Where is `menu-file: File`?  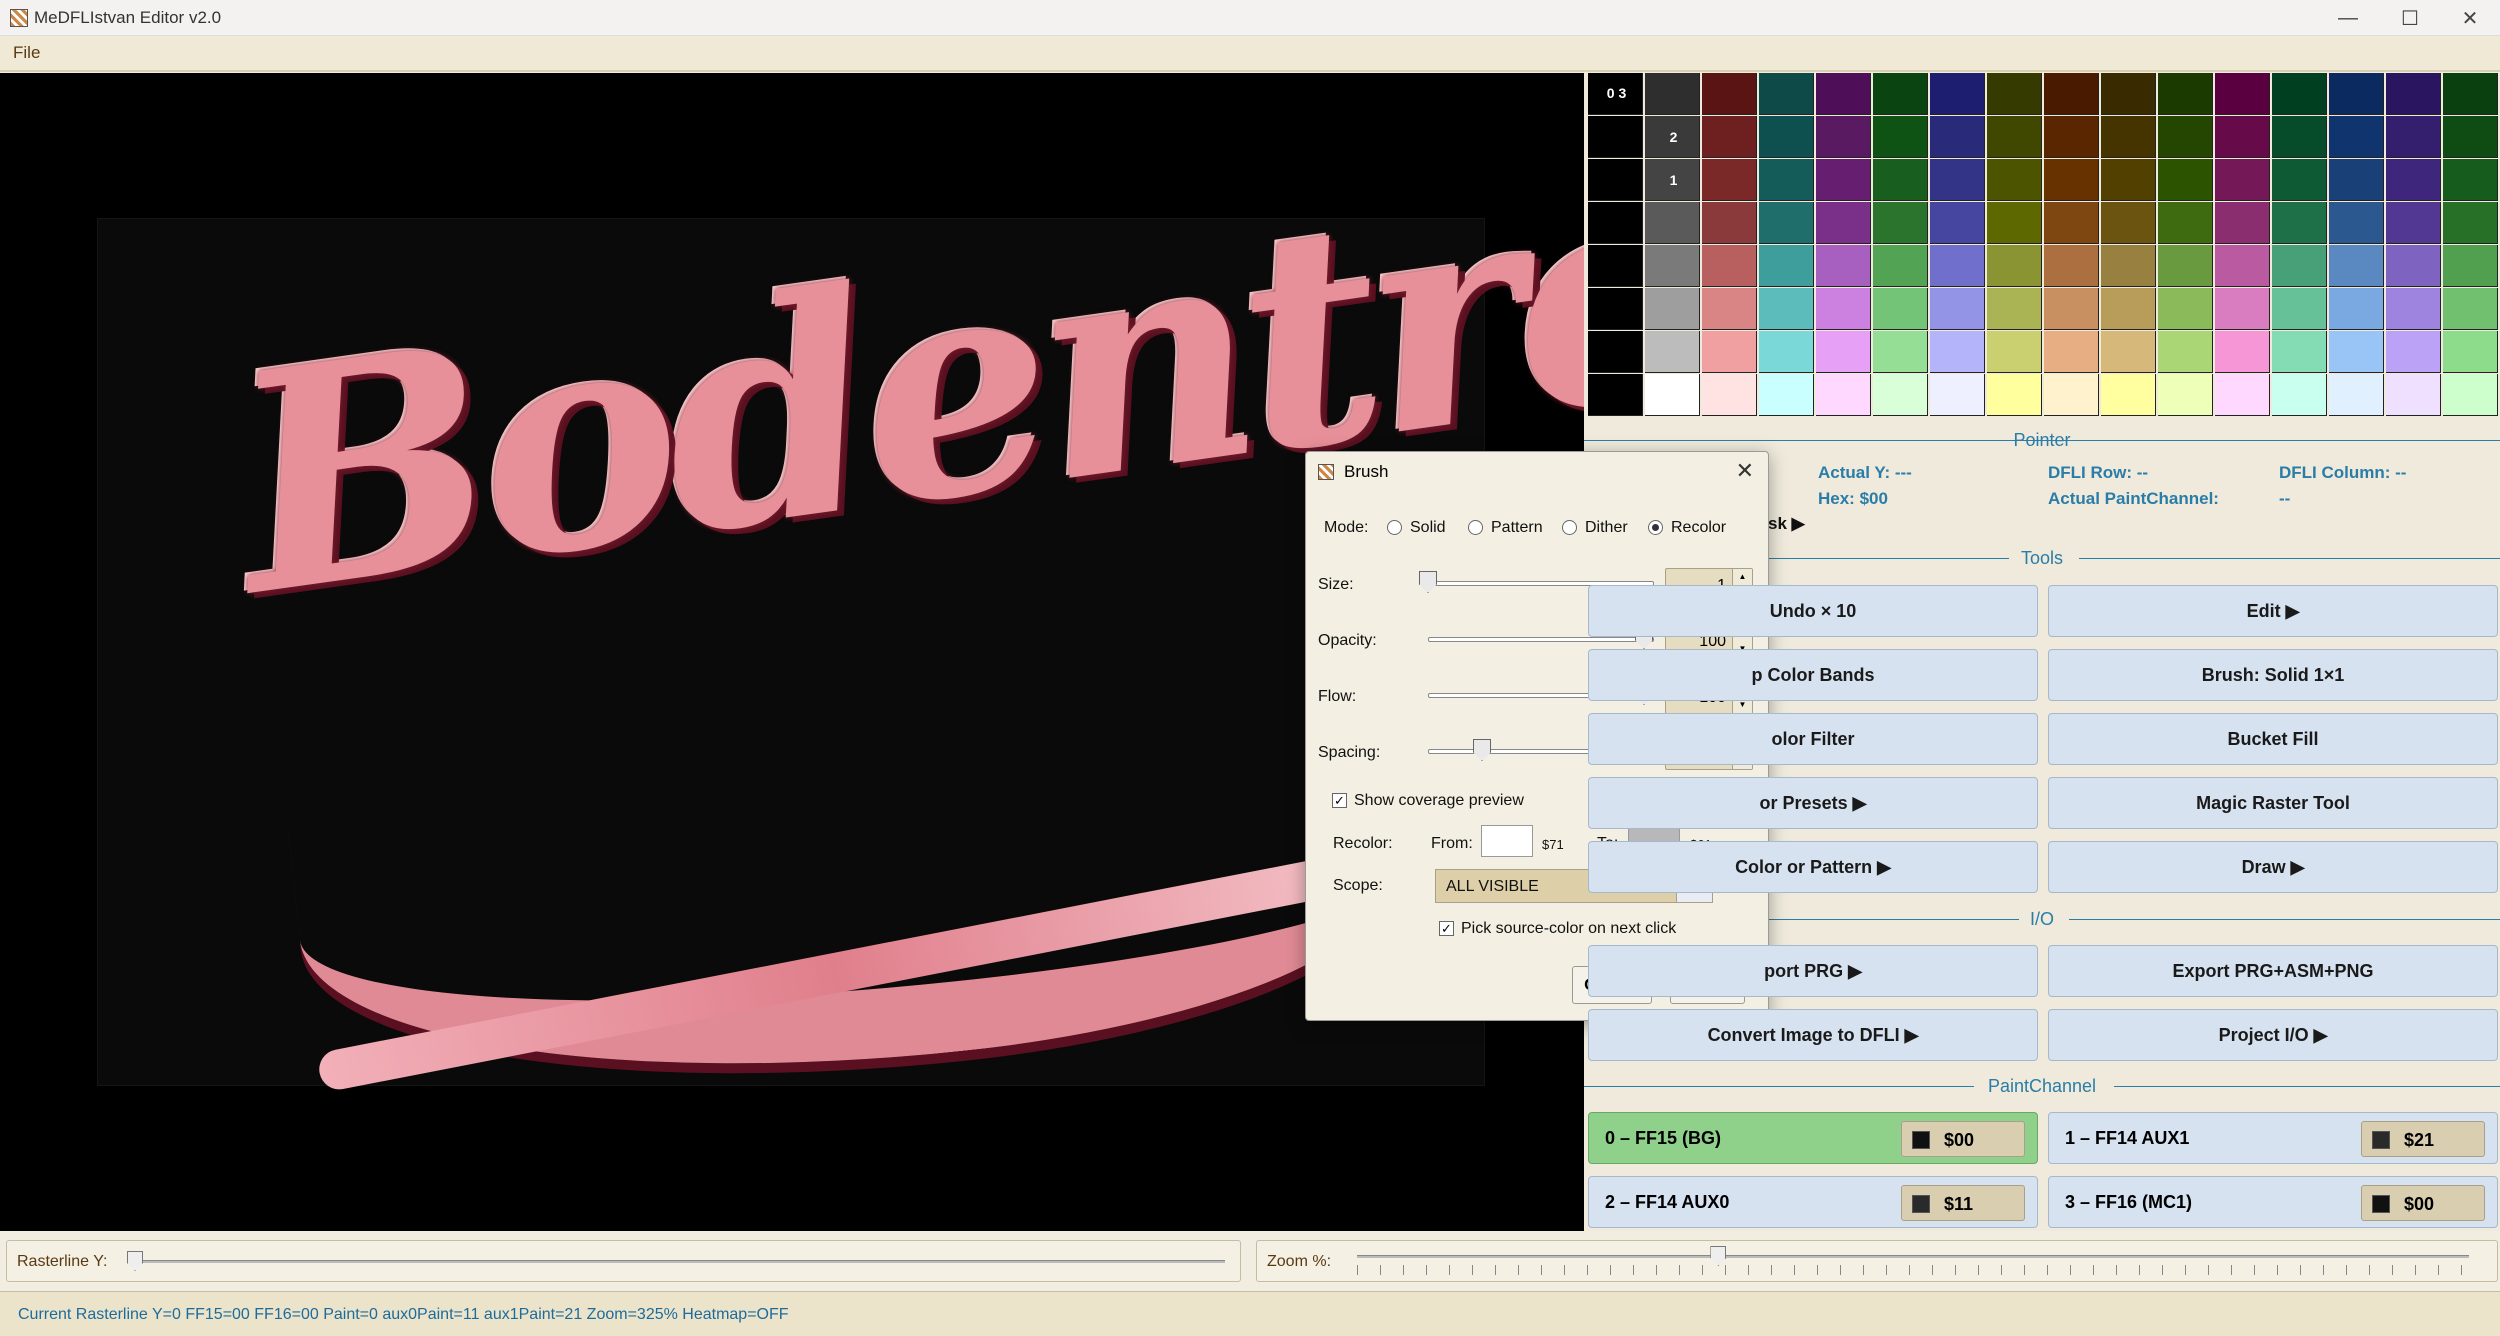 menu-file: File is located at coordinates (26, 53).